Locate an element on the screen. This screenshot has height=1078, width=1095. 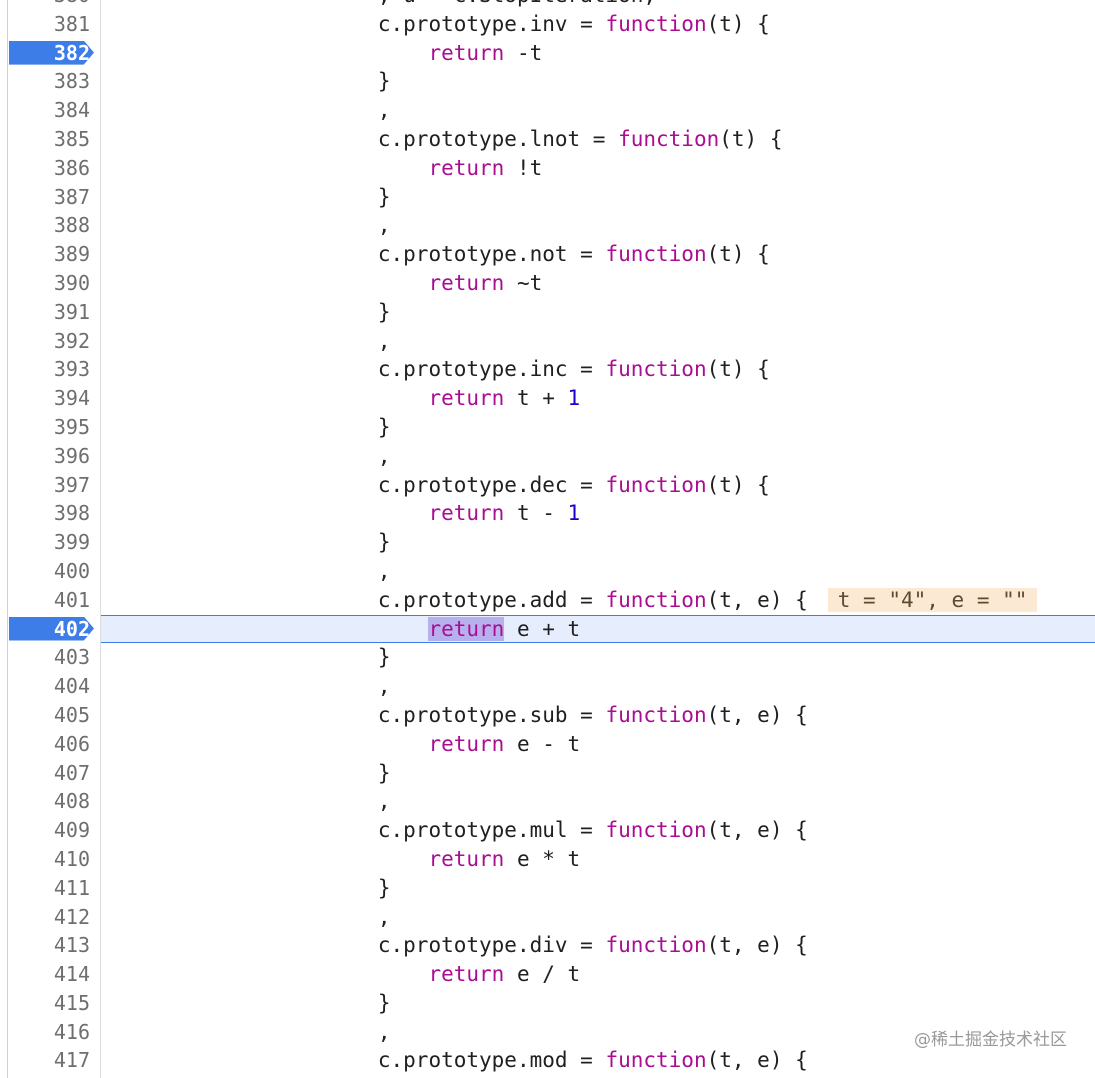
line-number: 387 is located at coordinates (49, 197).